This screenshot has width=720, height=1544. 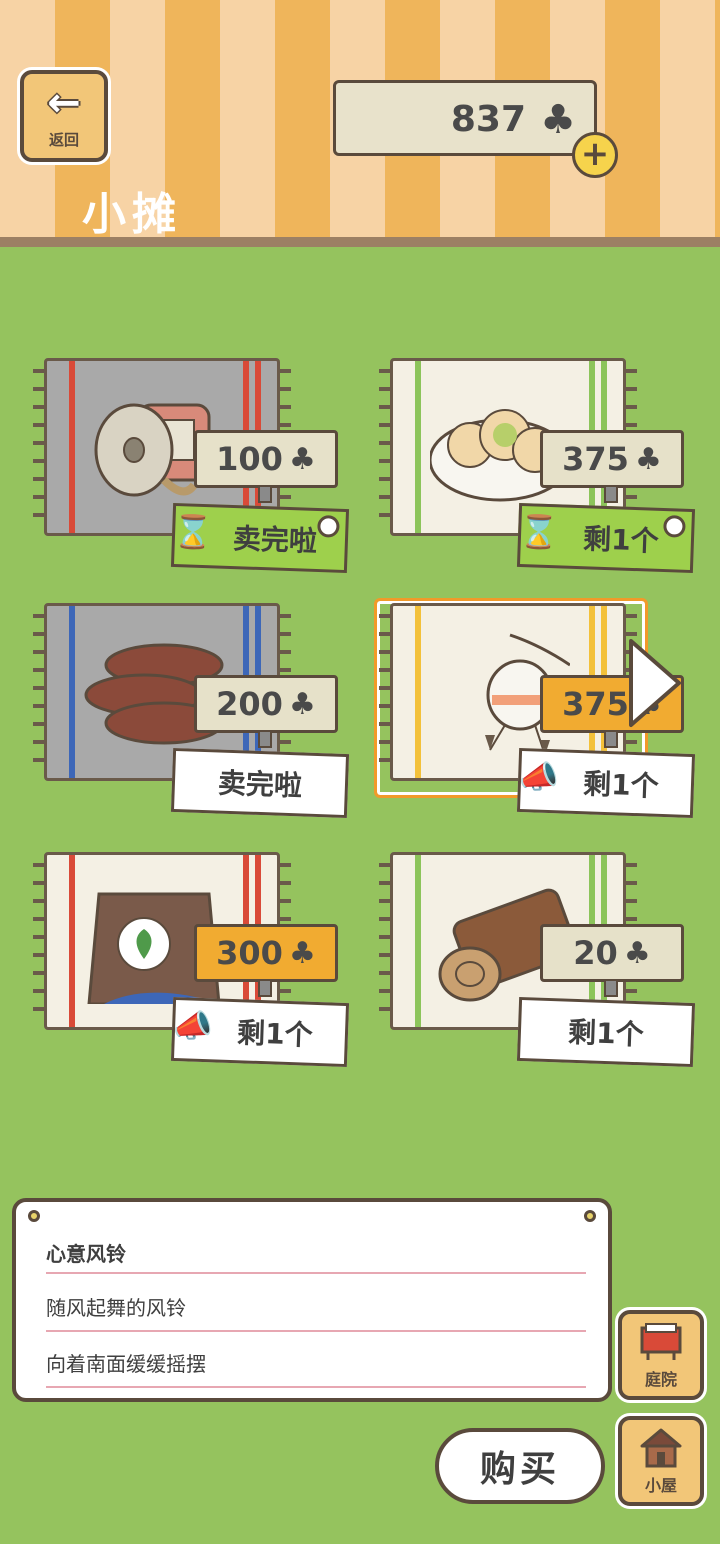 What do you see at coordinates (116, 1308) in the screenshot?
I see `item-description-line-1: 随风起舞的风铃` at bounding box center [116, 1308].